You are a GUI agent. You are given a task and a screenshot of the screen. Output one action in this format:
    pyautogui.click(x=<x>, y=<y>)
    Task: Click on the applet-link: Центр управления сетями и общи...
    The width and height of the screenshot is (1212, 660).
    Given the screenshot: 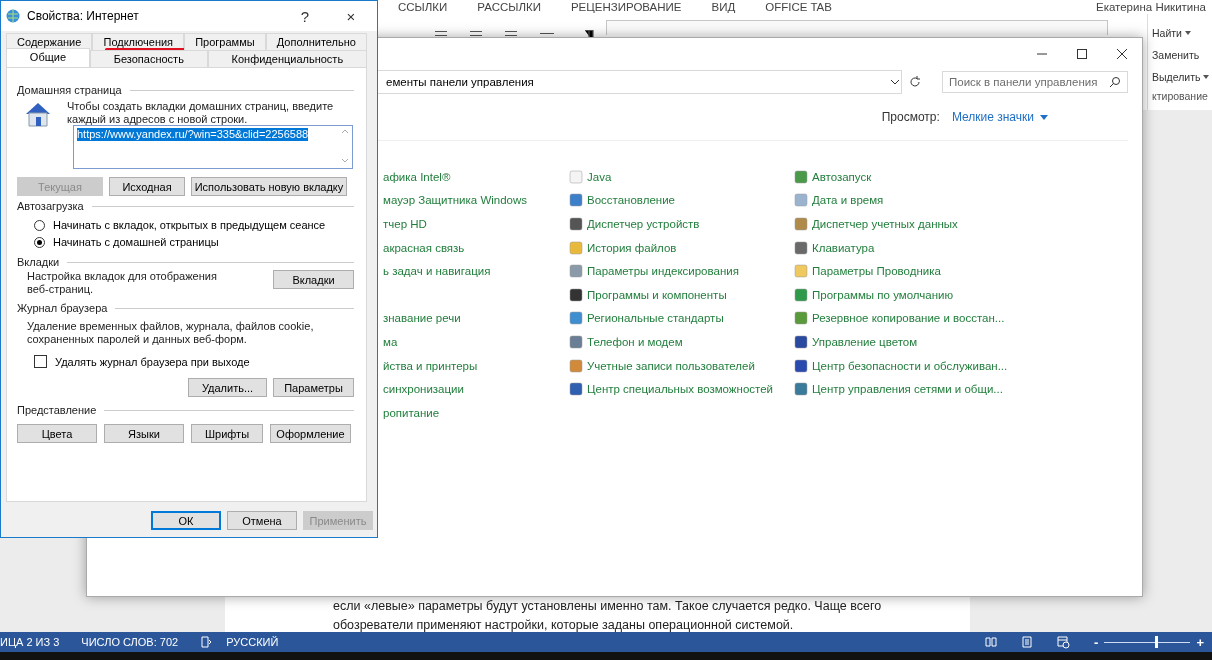 What is the action you would take?
    pyautogui.click(x=907, y=389)
    